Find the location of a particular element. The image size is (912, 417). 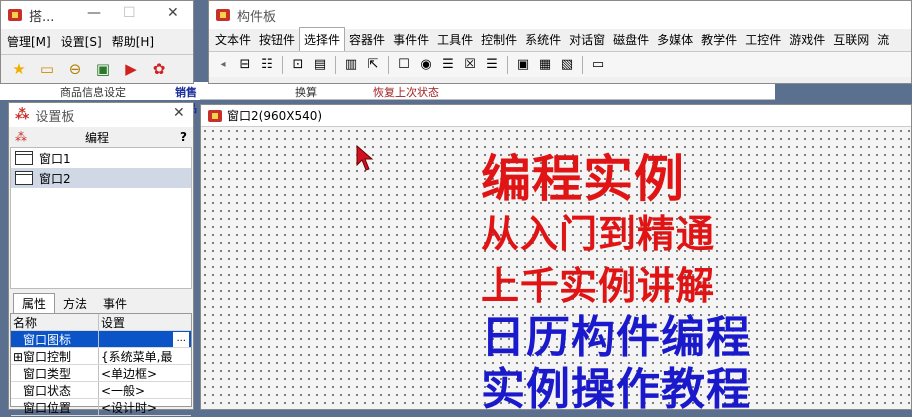

select-frame-icon: ⊟ is located at coordinates (245, 65).